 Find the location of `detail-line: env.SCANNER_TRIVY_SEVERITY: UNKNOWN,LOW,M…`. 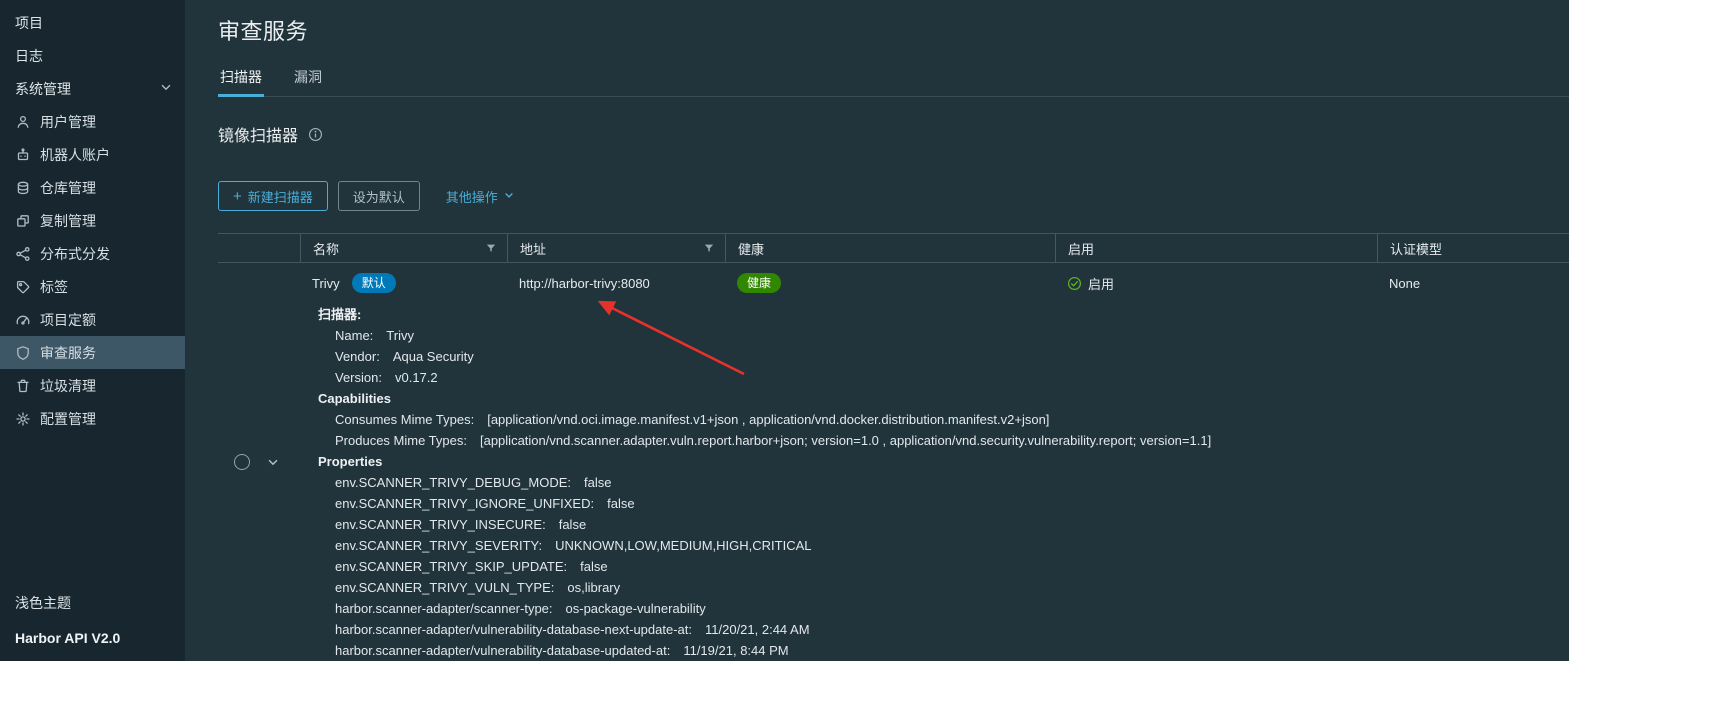

detail-line: env.SCANNER_TRIVY_SEVERITY: UNKNOWN,LOW,M… is located at coordinates (573, 545).